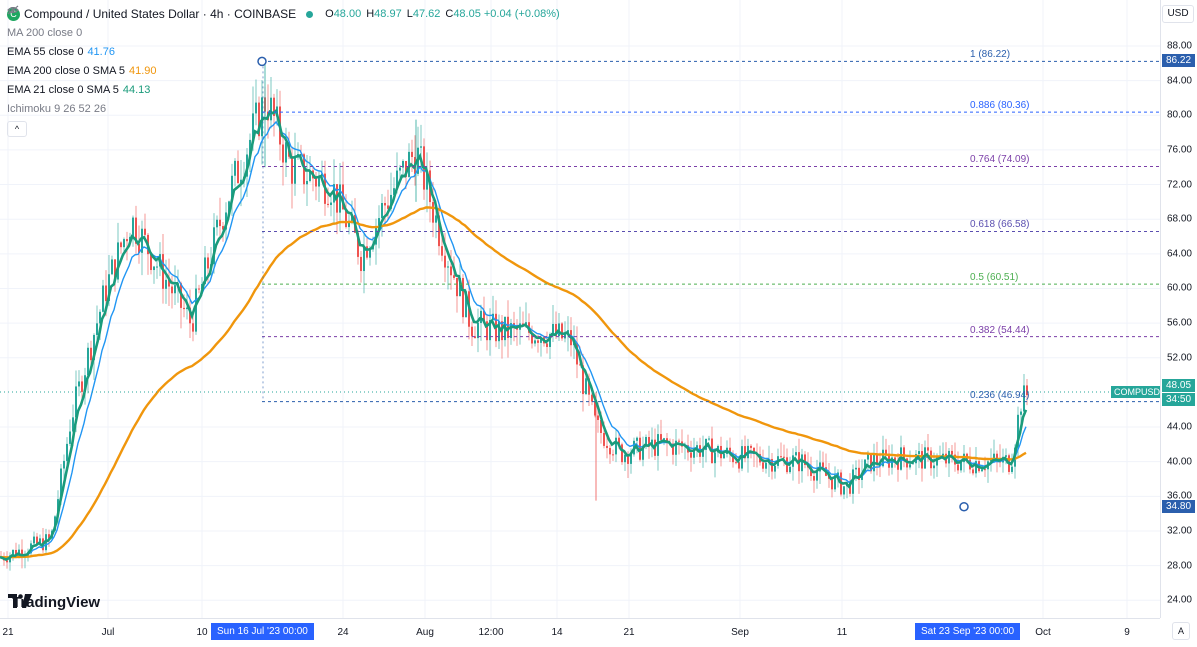  What do you see at coordinates (57, 109) in the screenshot?
I see `indicator-name: Ichimoku 9 26 52 26` at bounding box center [57, 109].